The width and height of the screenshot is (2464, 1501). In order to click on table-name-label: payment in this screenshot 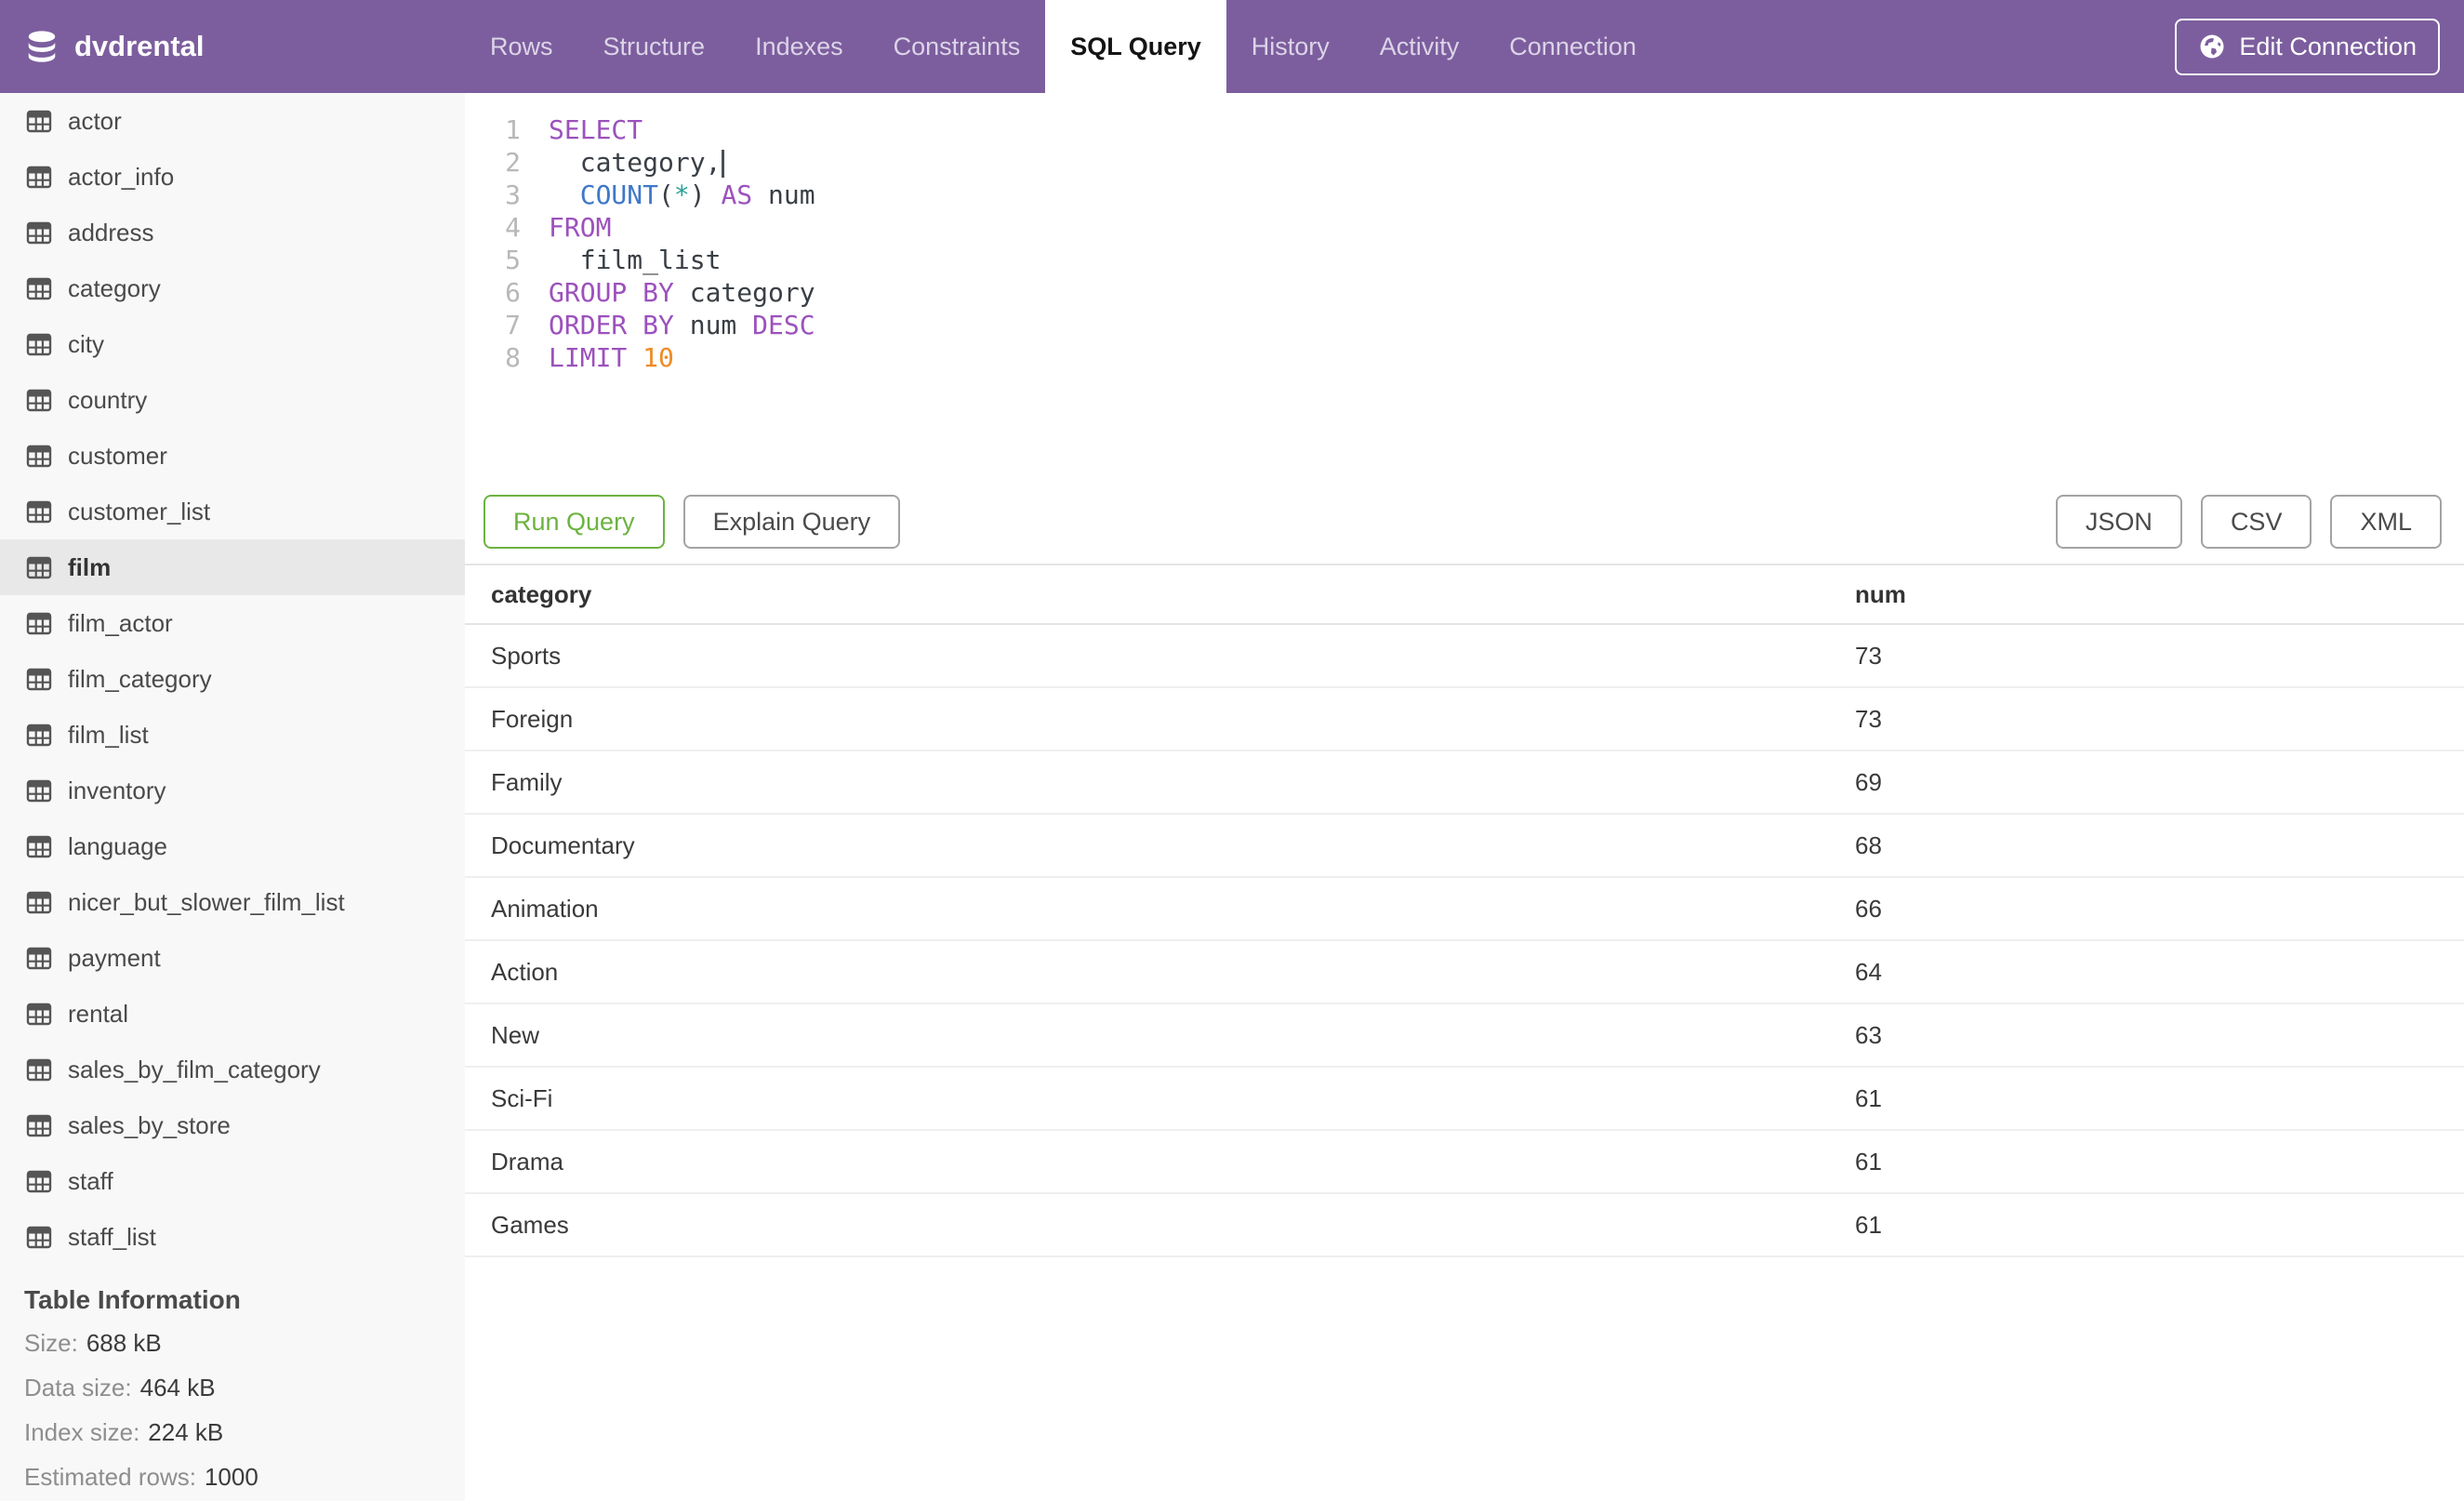, I will do `click(114, 957)`.